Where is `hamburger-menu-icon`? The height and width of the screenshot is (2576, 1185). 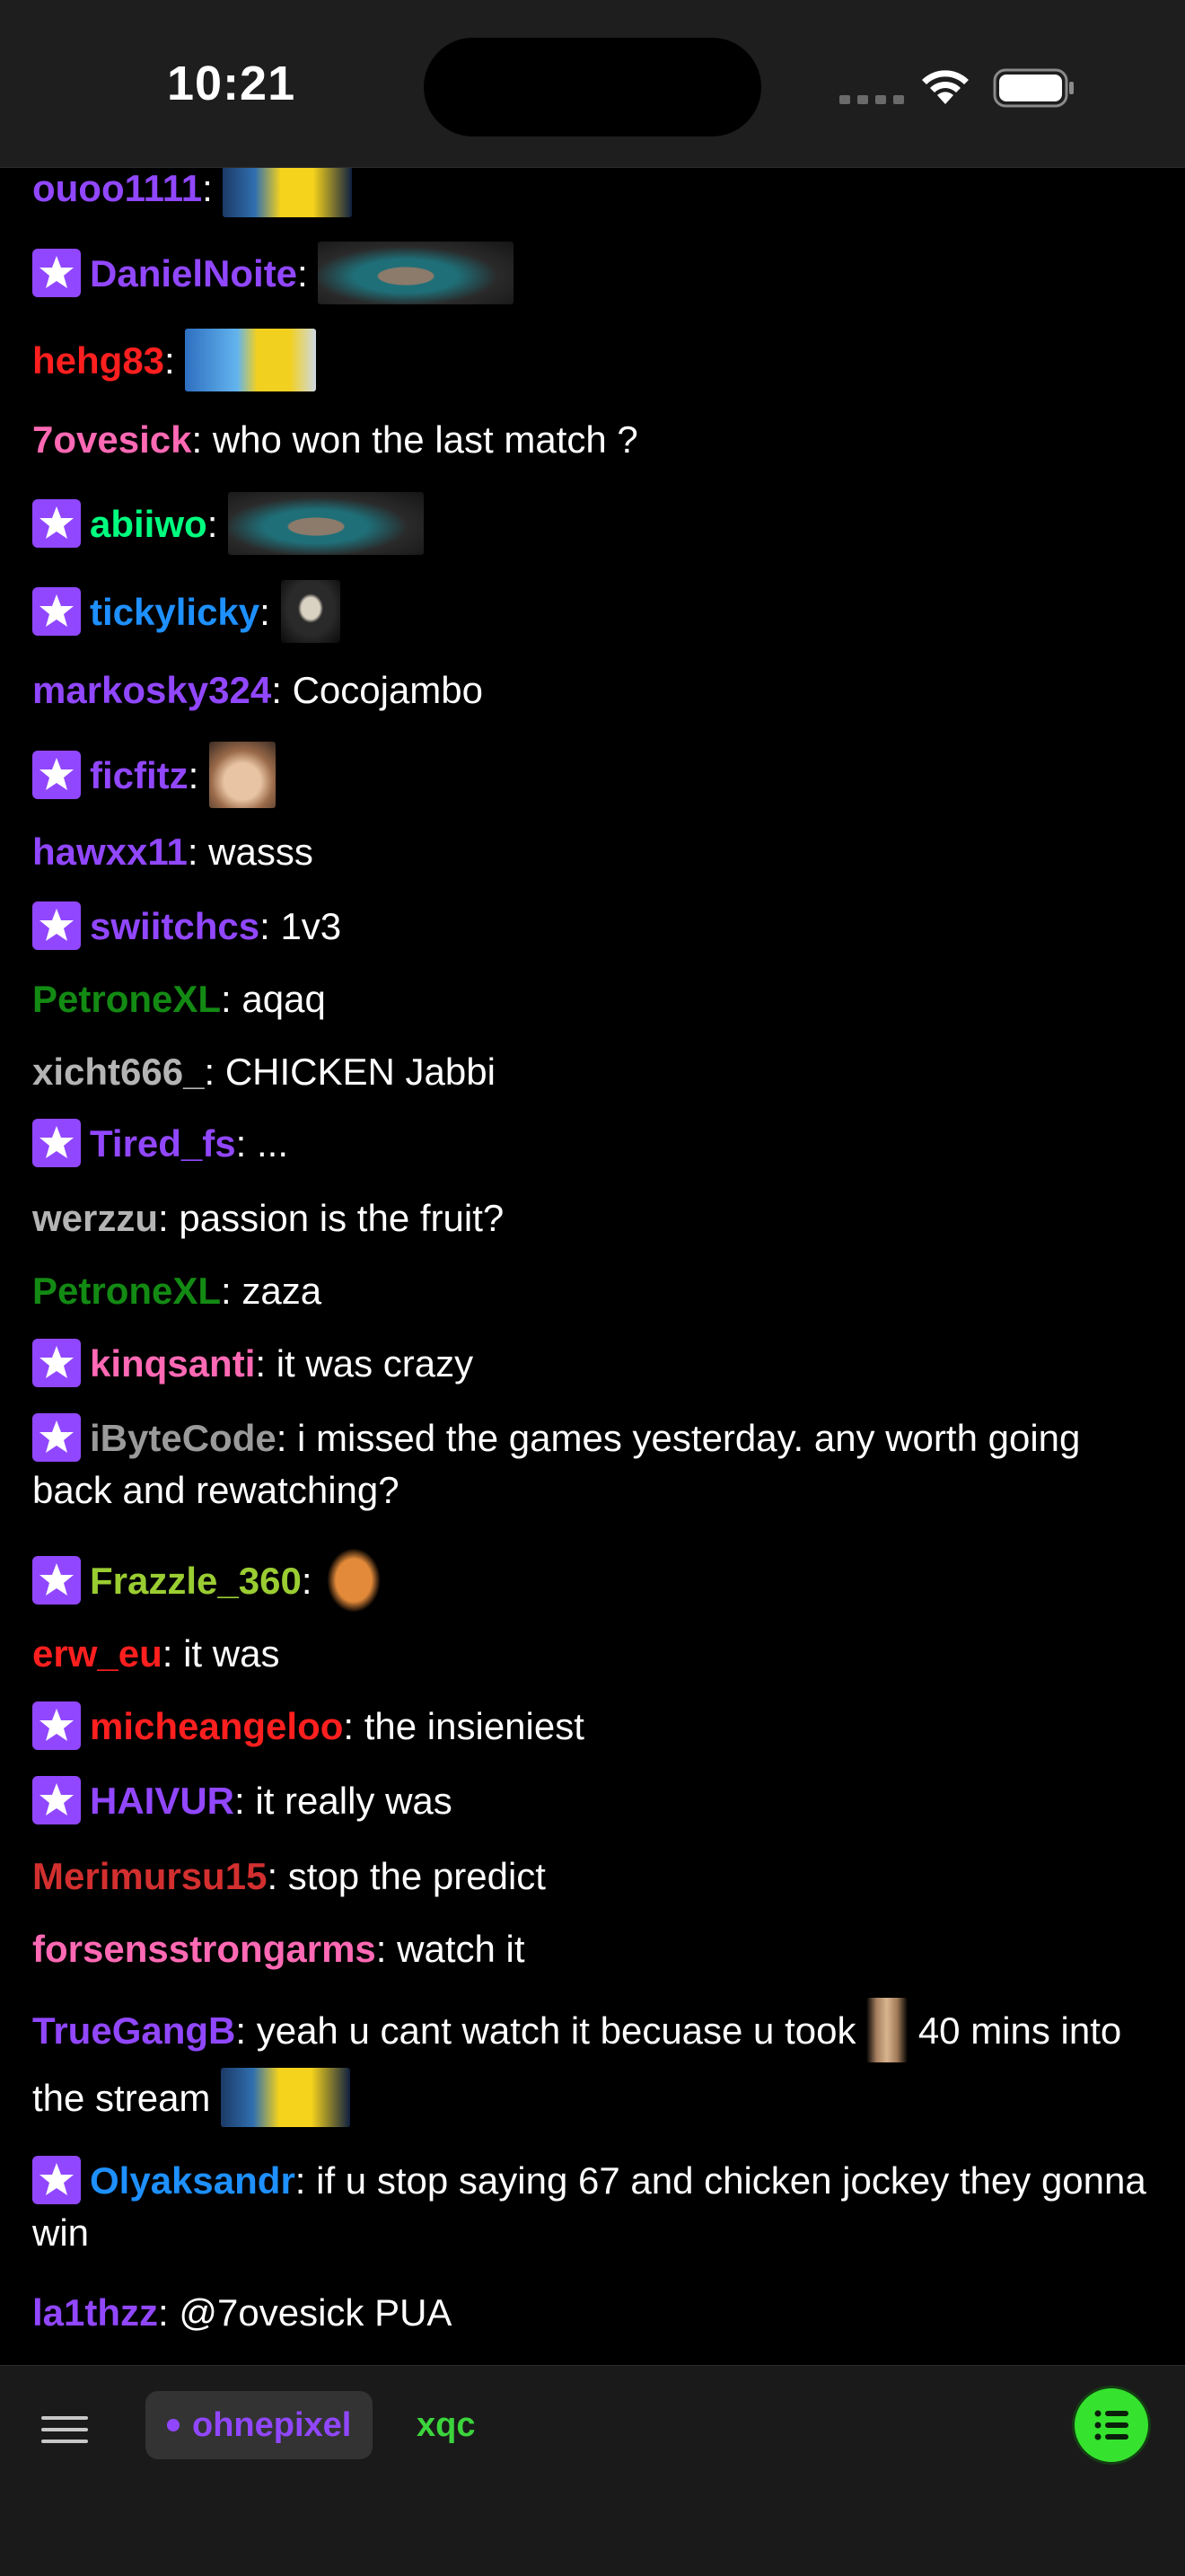 hamburger-menu-icon is located at coordinates (64, 2439).